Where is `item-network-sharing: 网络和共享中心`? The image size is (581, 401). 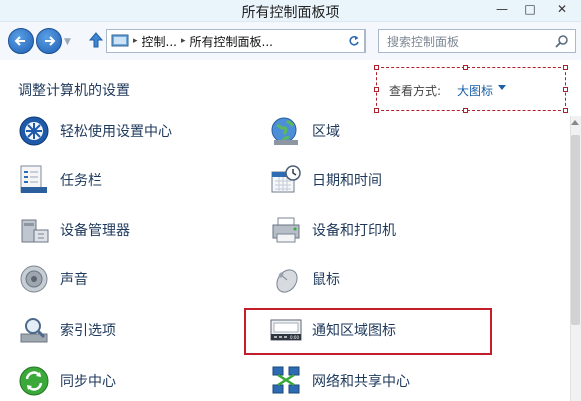
item-network-sharing: 网络和共享中心 is located at coordinates (340, 381).